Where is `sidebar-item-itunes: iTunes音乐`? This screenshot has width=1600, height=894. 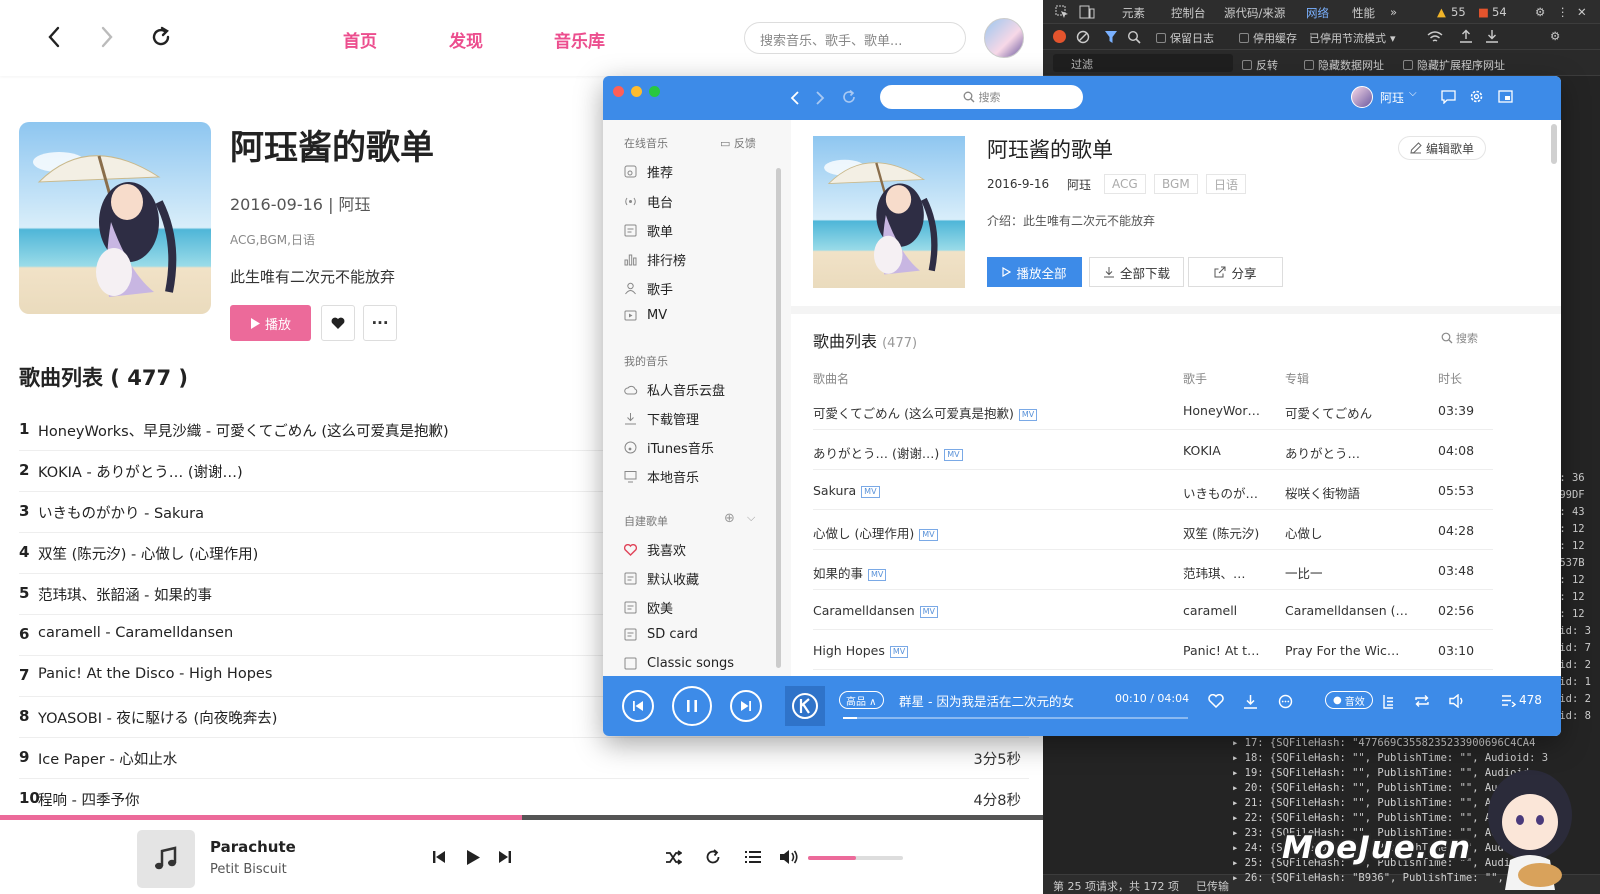 sidebar-item-itunes: iTunes音乐 is located at coordinates (668, 447).